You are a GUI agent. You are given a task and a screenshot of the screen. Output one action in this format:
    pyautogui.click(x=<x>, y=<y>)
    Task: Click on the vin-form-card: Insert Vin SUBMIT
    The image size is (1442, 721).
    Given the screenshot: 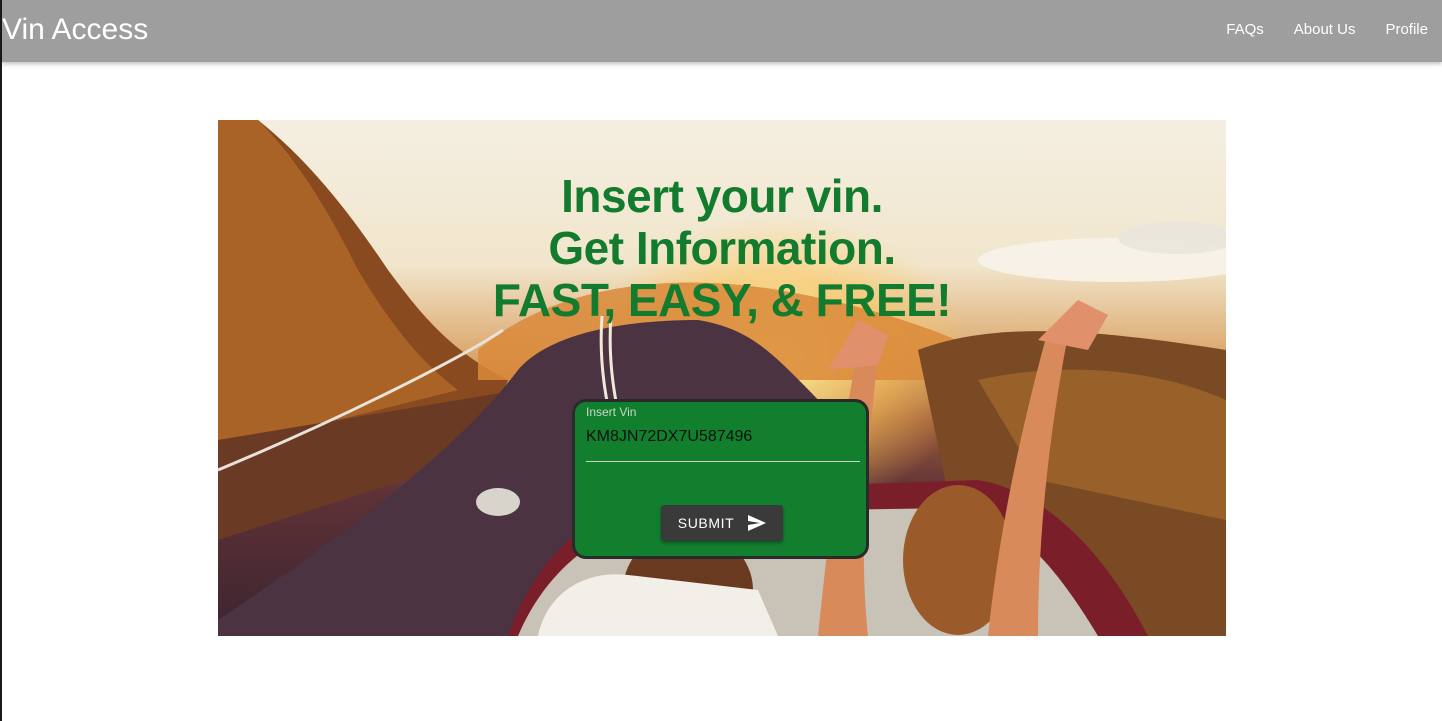 What is the action you would take?
    pyautogui.click(x=720, y=479)
    